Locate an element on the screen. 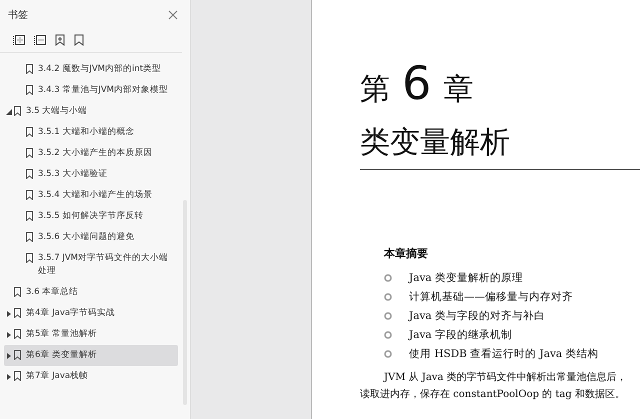  add-bookmark-icon is located at coordinates (60, 40).